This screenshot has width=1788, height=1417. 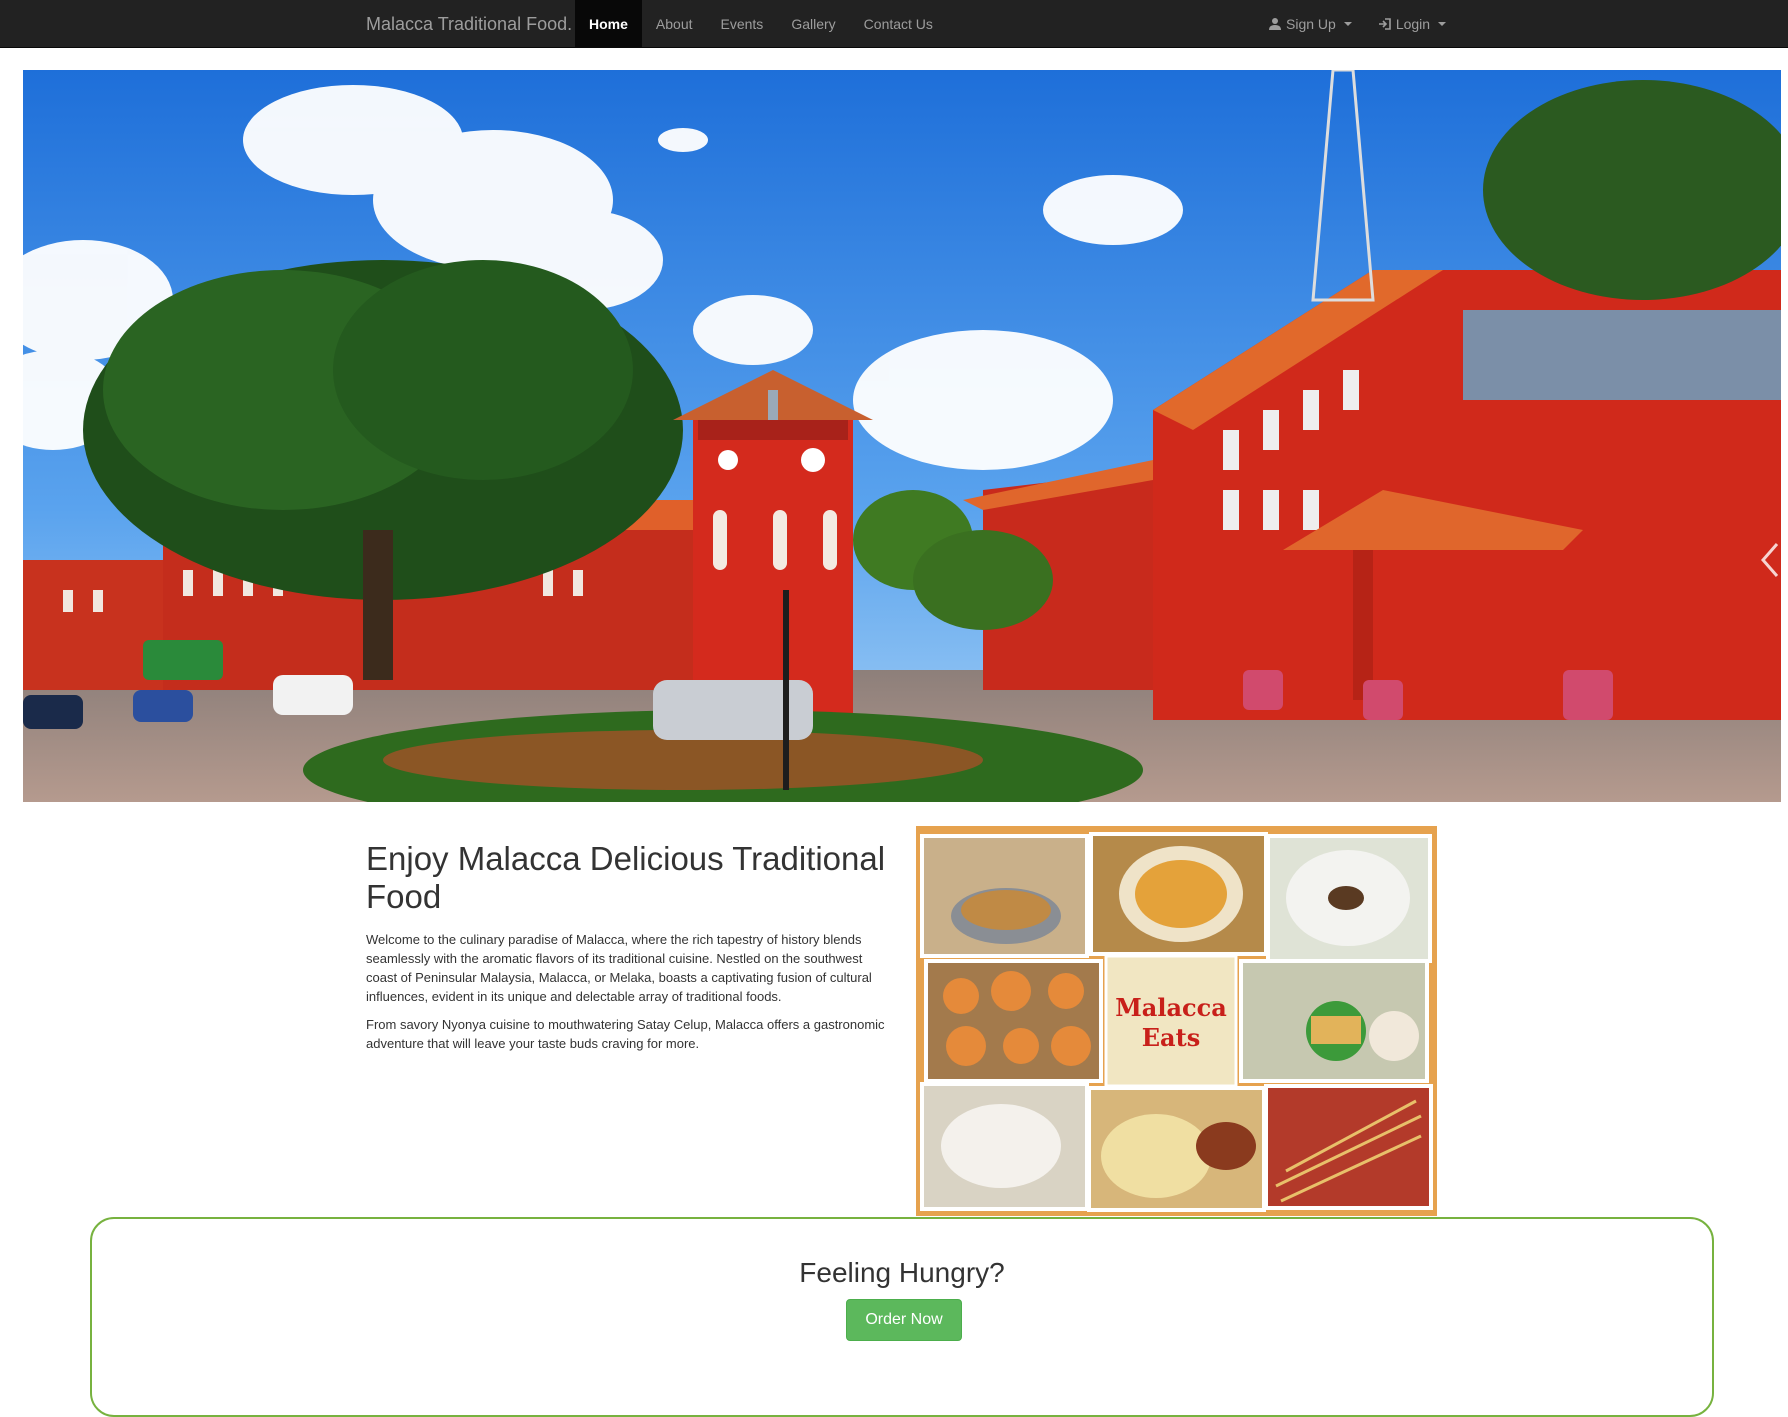 What do you see at coordinates (898, 24) in the screenshot?
I see `nav-contact-us: Contact Us` at bounding box center [898, 24].